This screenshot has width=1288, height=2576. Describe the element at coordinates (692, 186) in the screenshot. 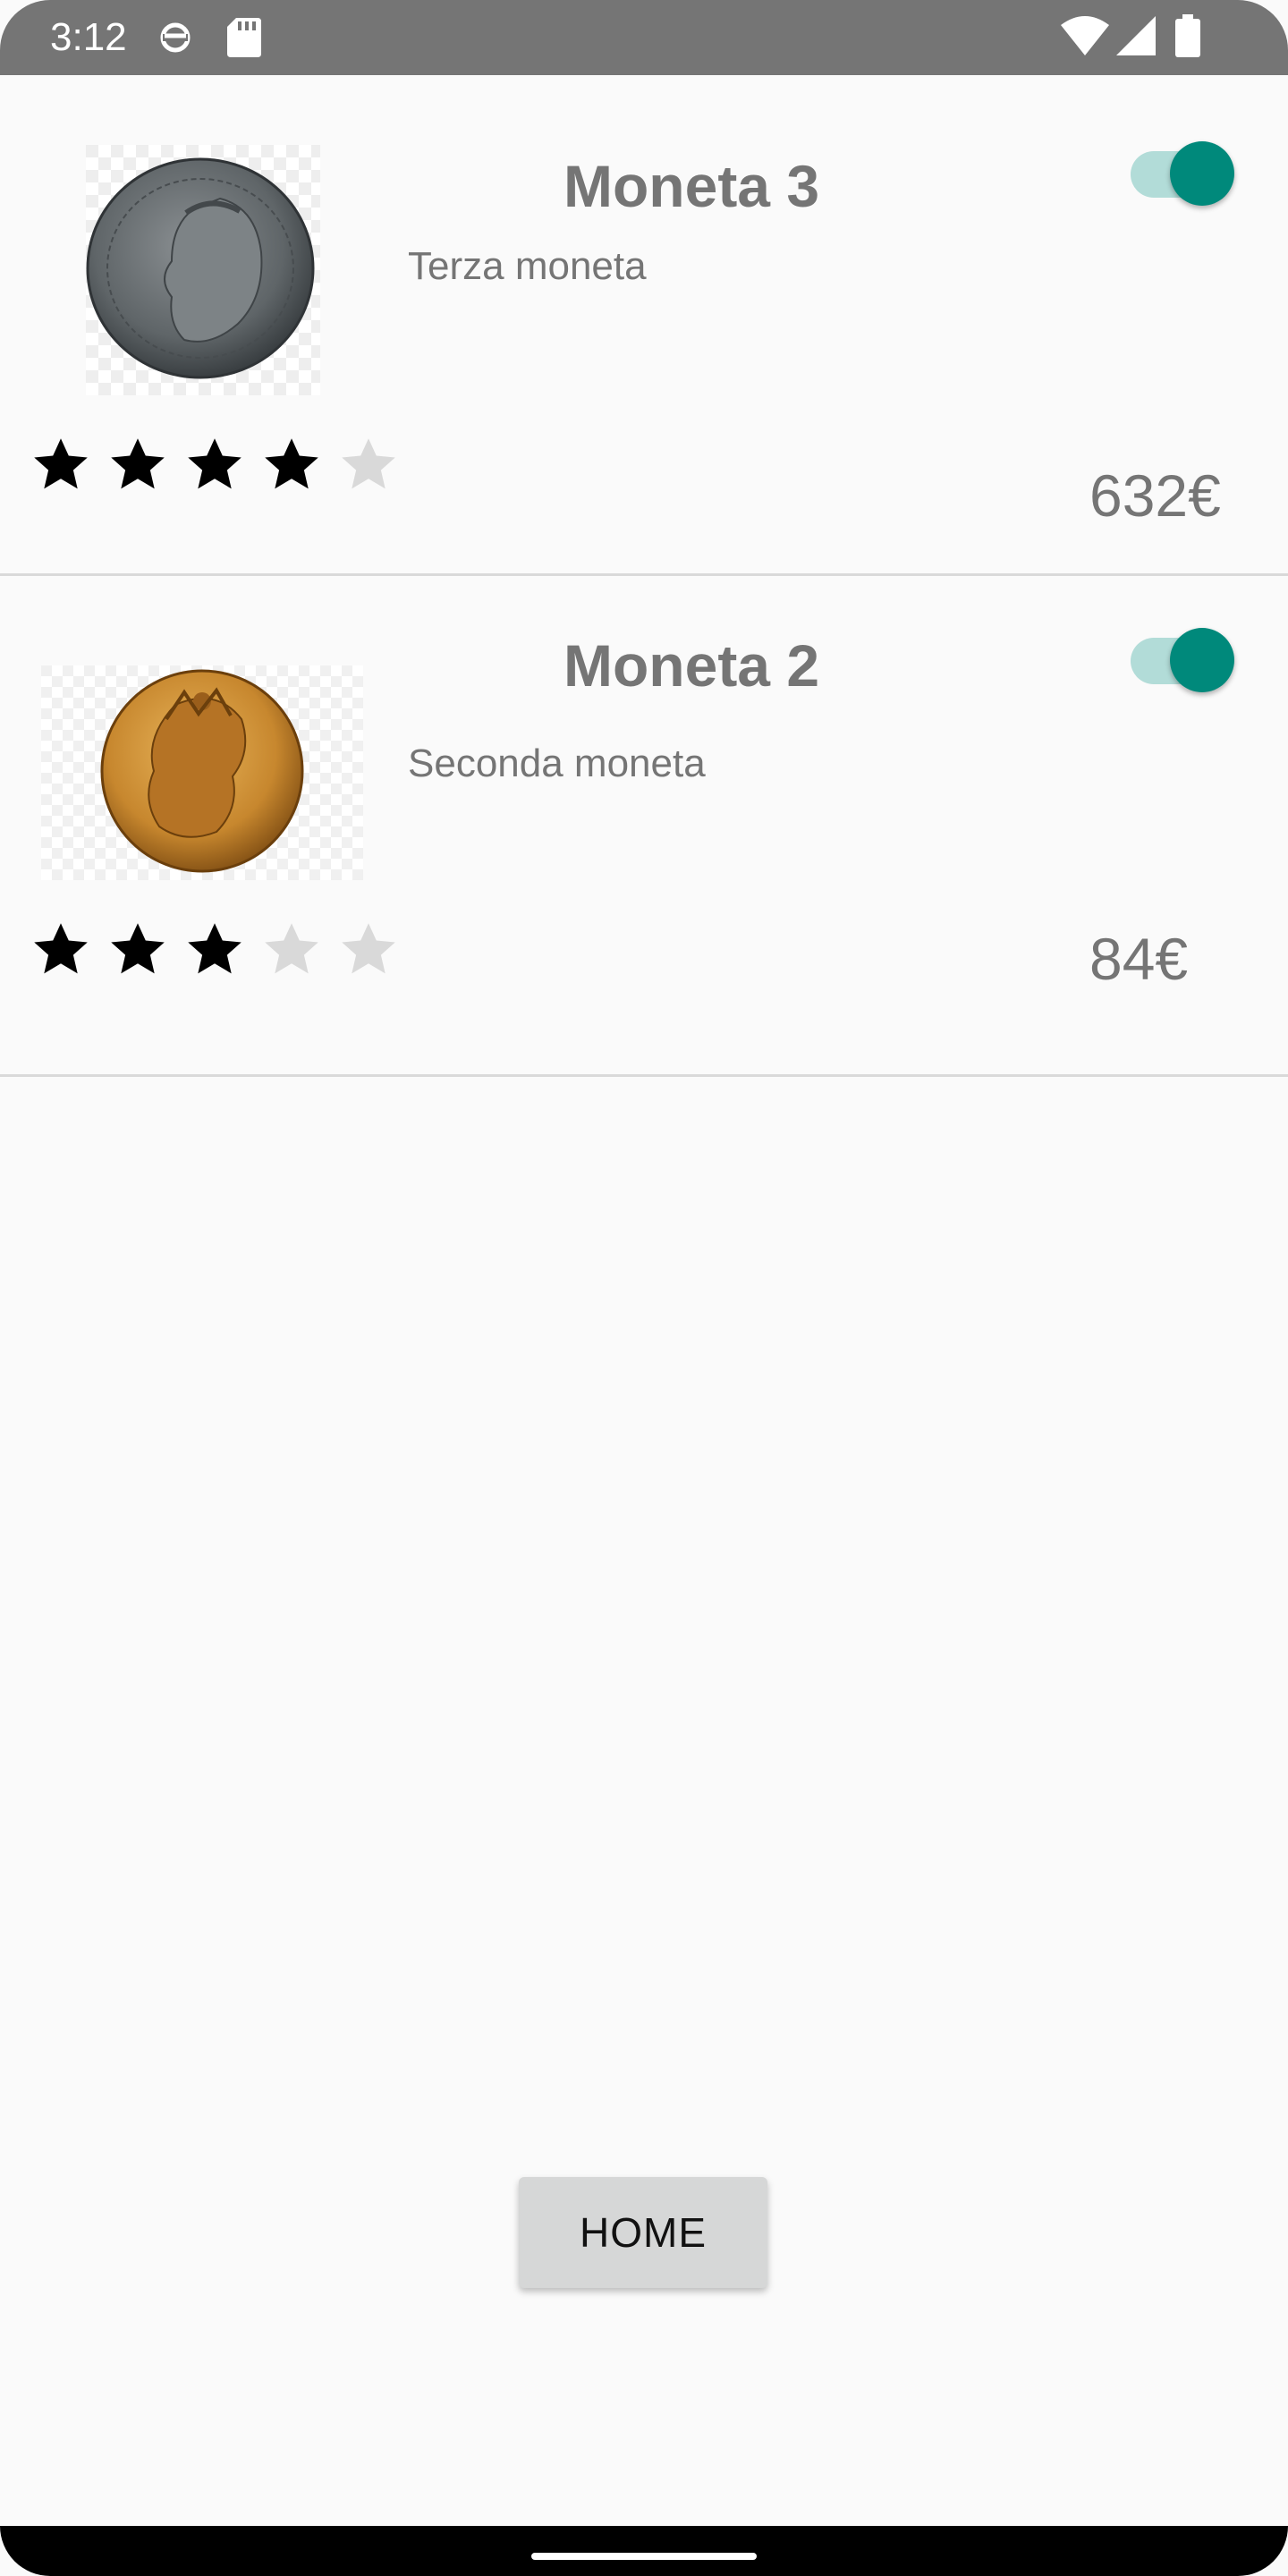

I see `coin-title: Moneta 3` at that location.